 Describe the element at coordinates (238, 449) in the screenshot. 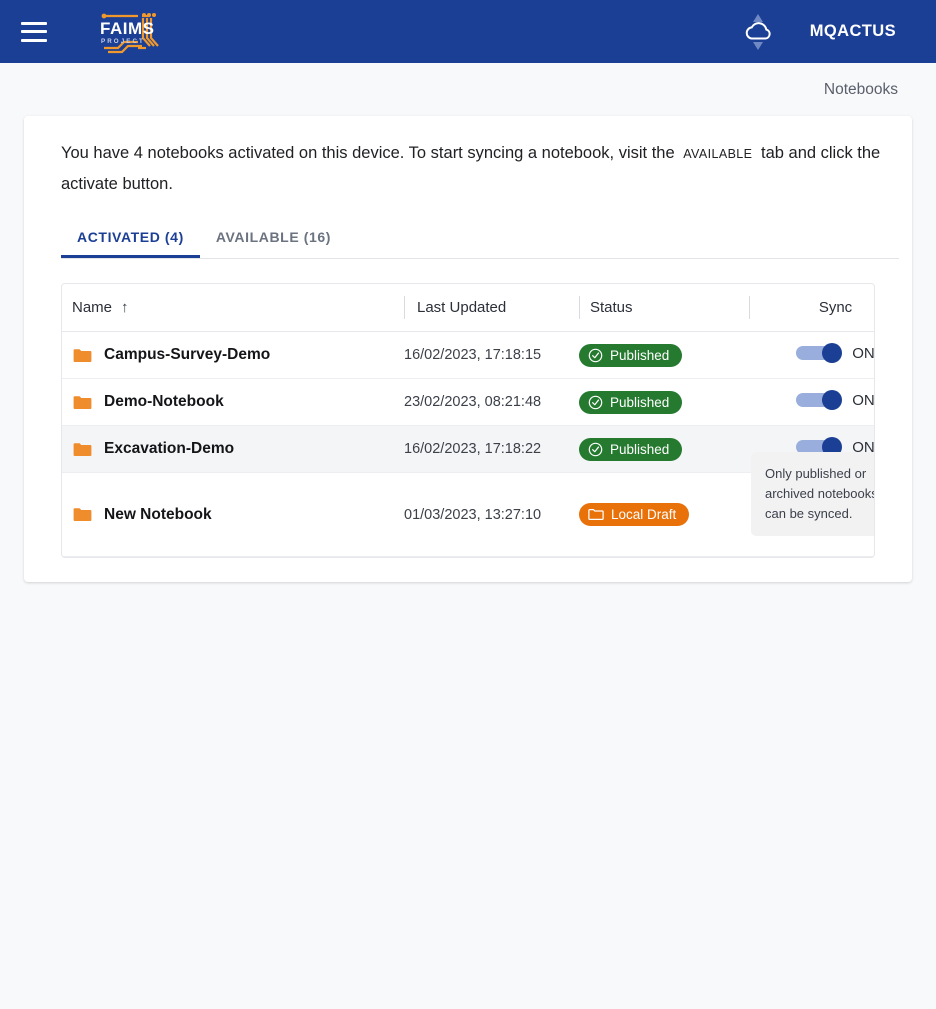

I see `notebook-link: Excavation-Demo` at that location.